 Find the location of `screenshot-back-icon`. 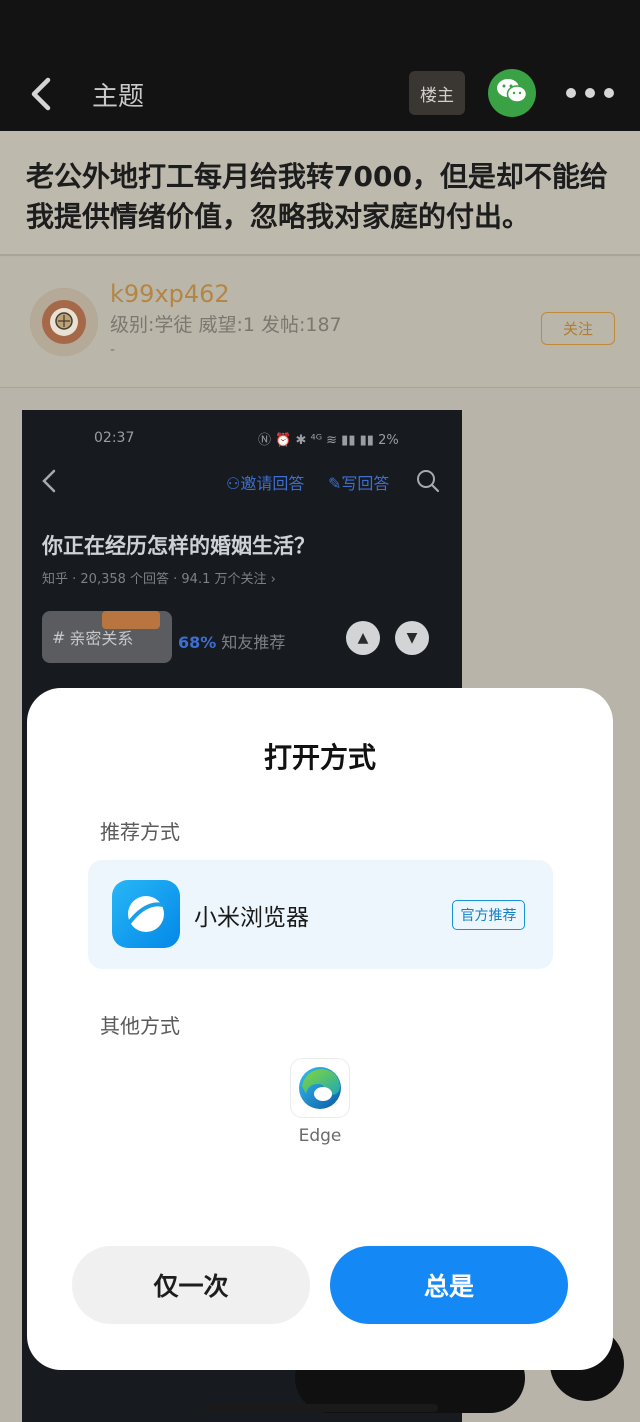

screenshot-back-icon is located at coordinates (49, 481).